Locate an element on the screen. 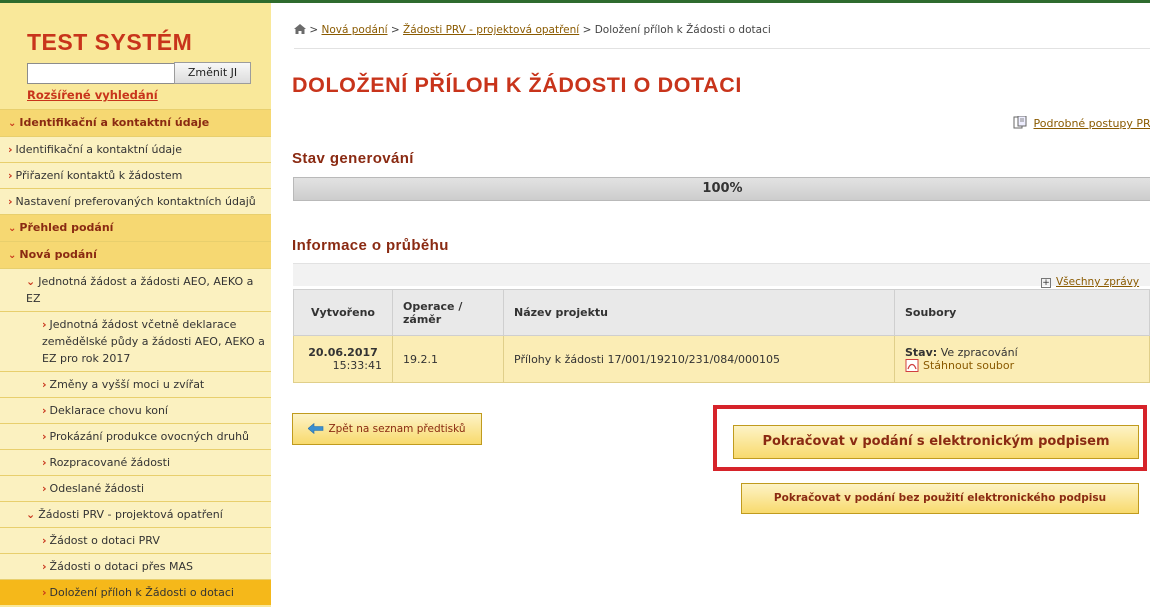 The width and height of the screenshot is (1150, 607). sidebar-item-label: Žádosti PRV - projektová opatření is located at coordinates (130, 514).